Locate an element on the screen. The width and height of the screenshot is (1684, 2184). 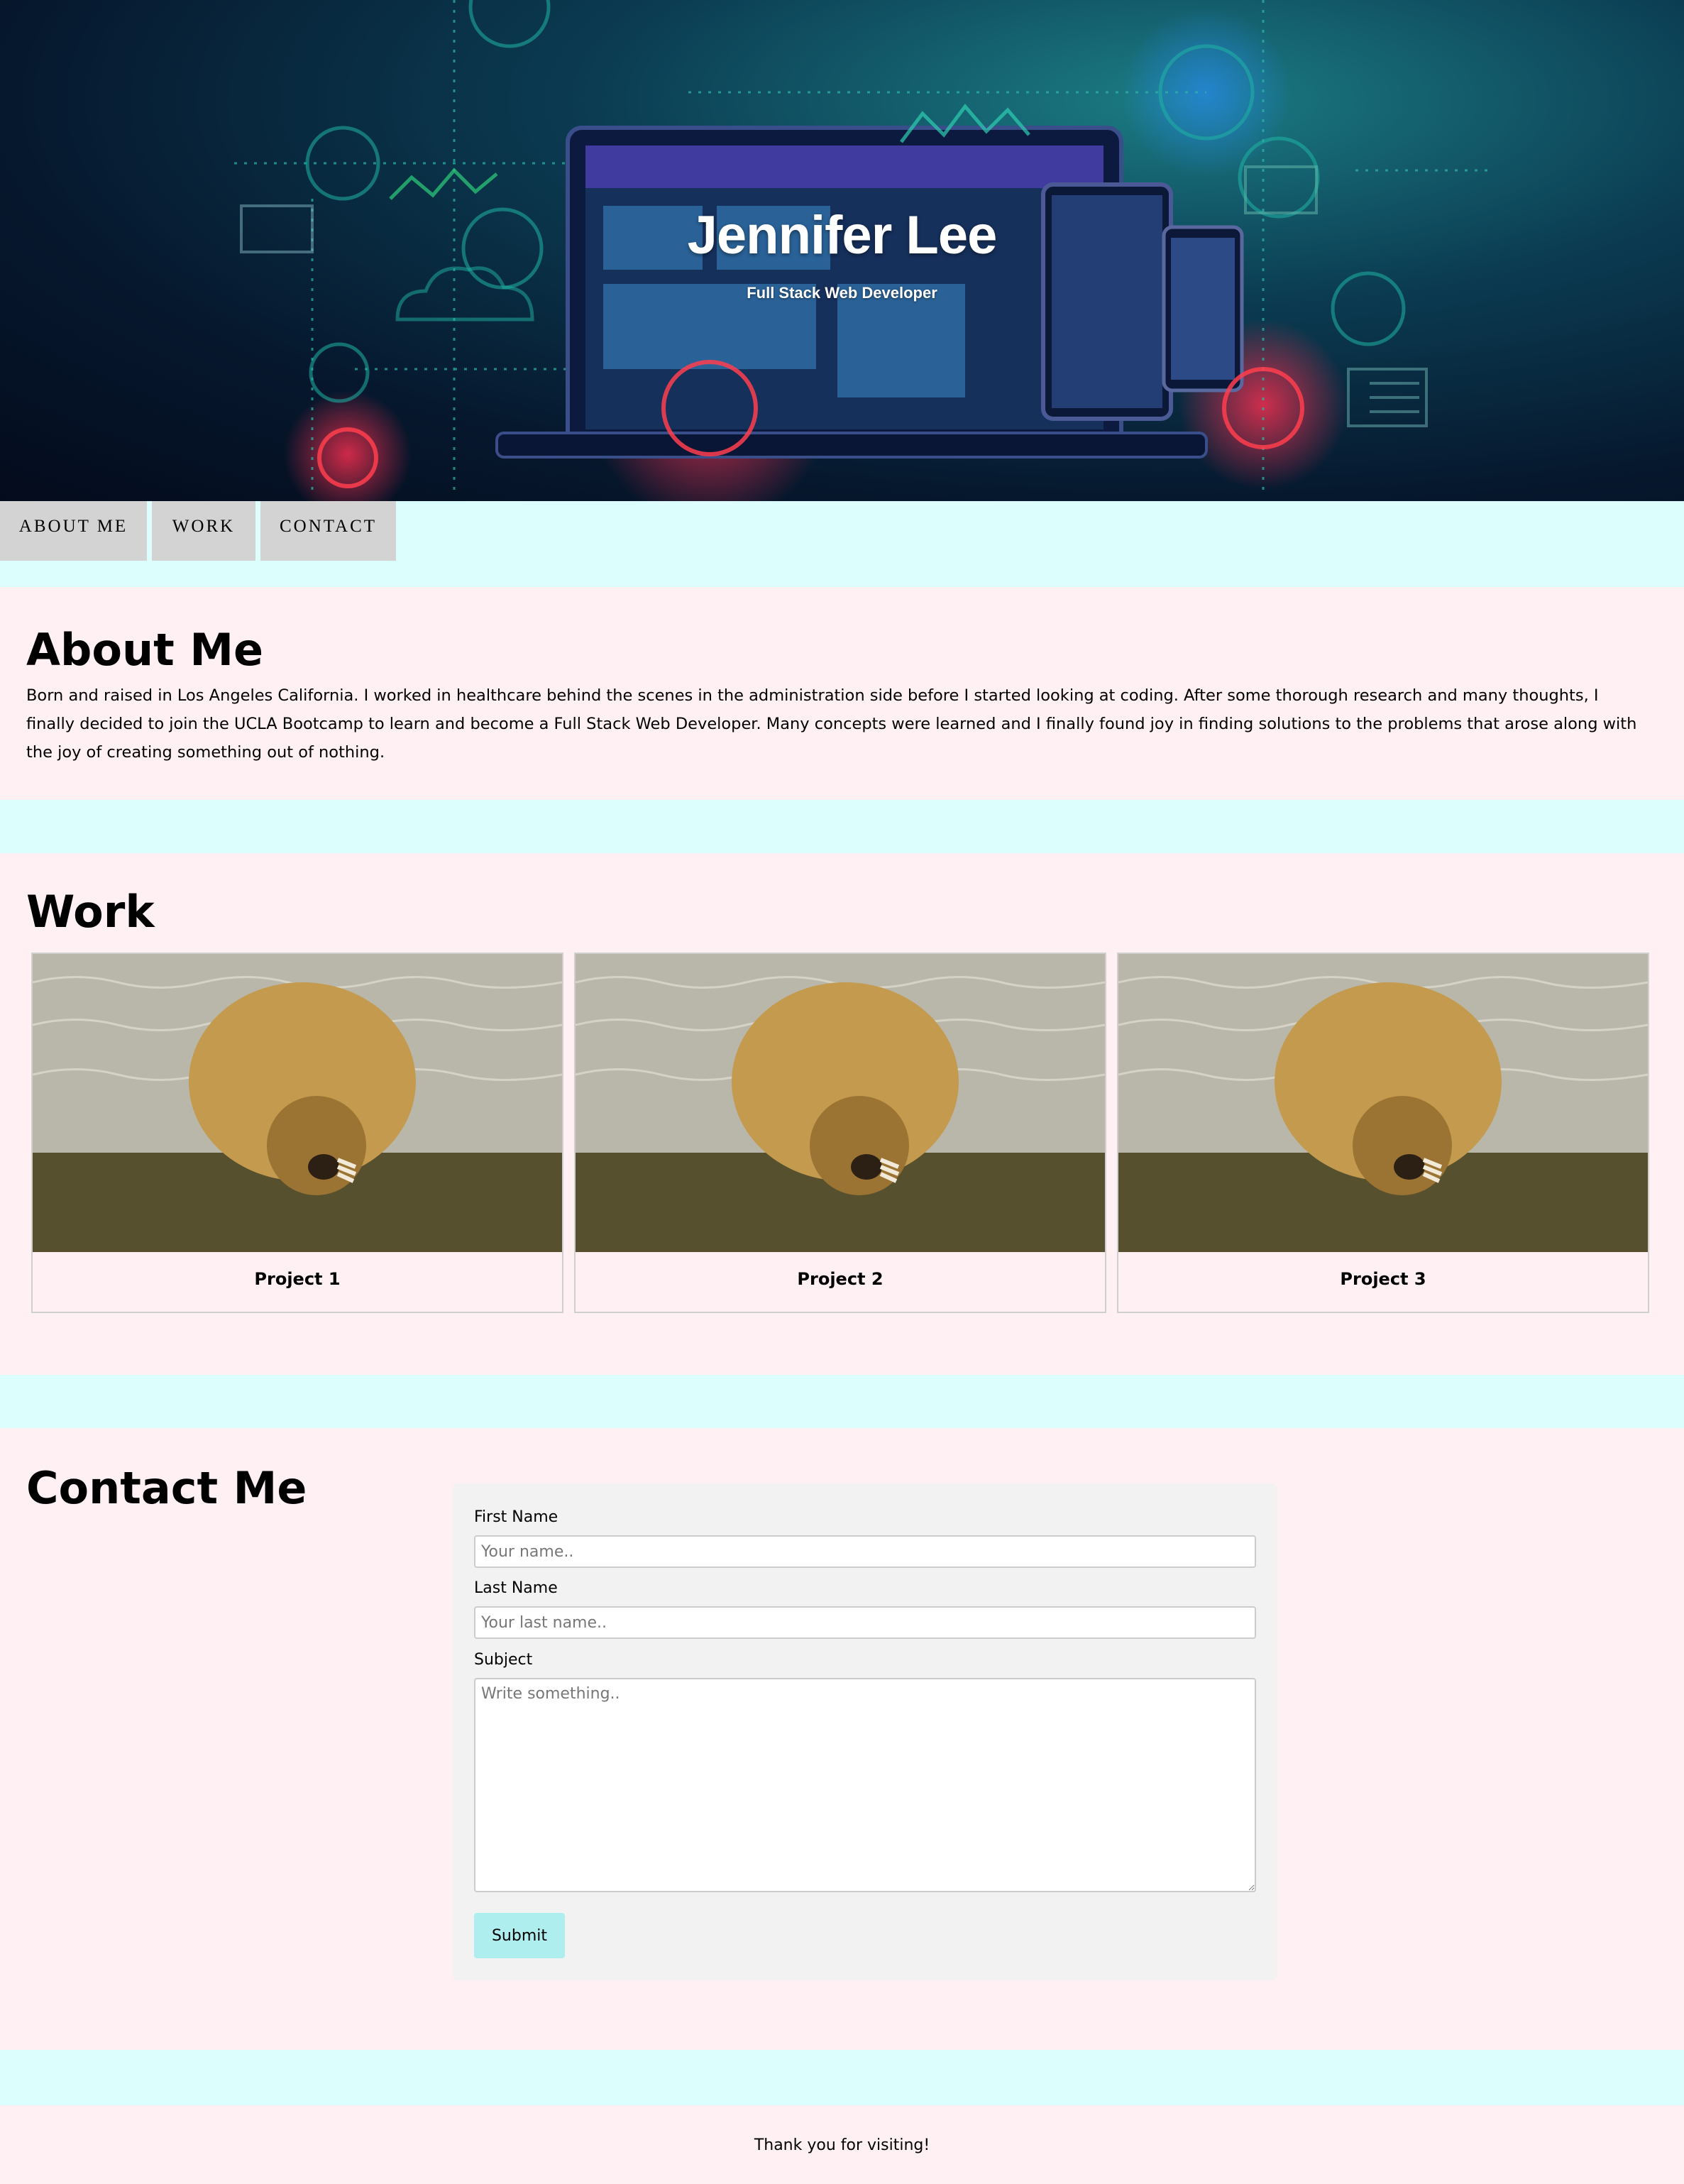
submit-button: Submit is located at coordinates (519, 1936).